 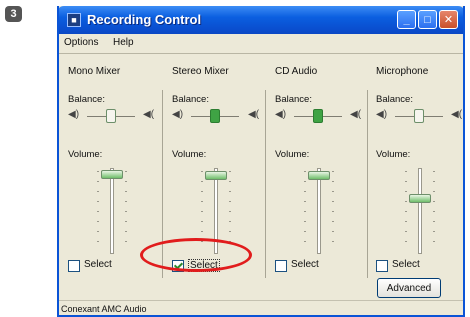 I want to click on advanced-button: Advanced, so click(x=409, y=288).